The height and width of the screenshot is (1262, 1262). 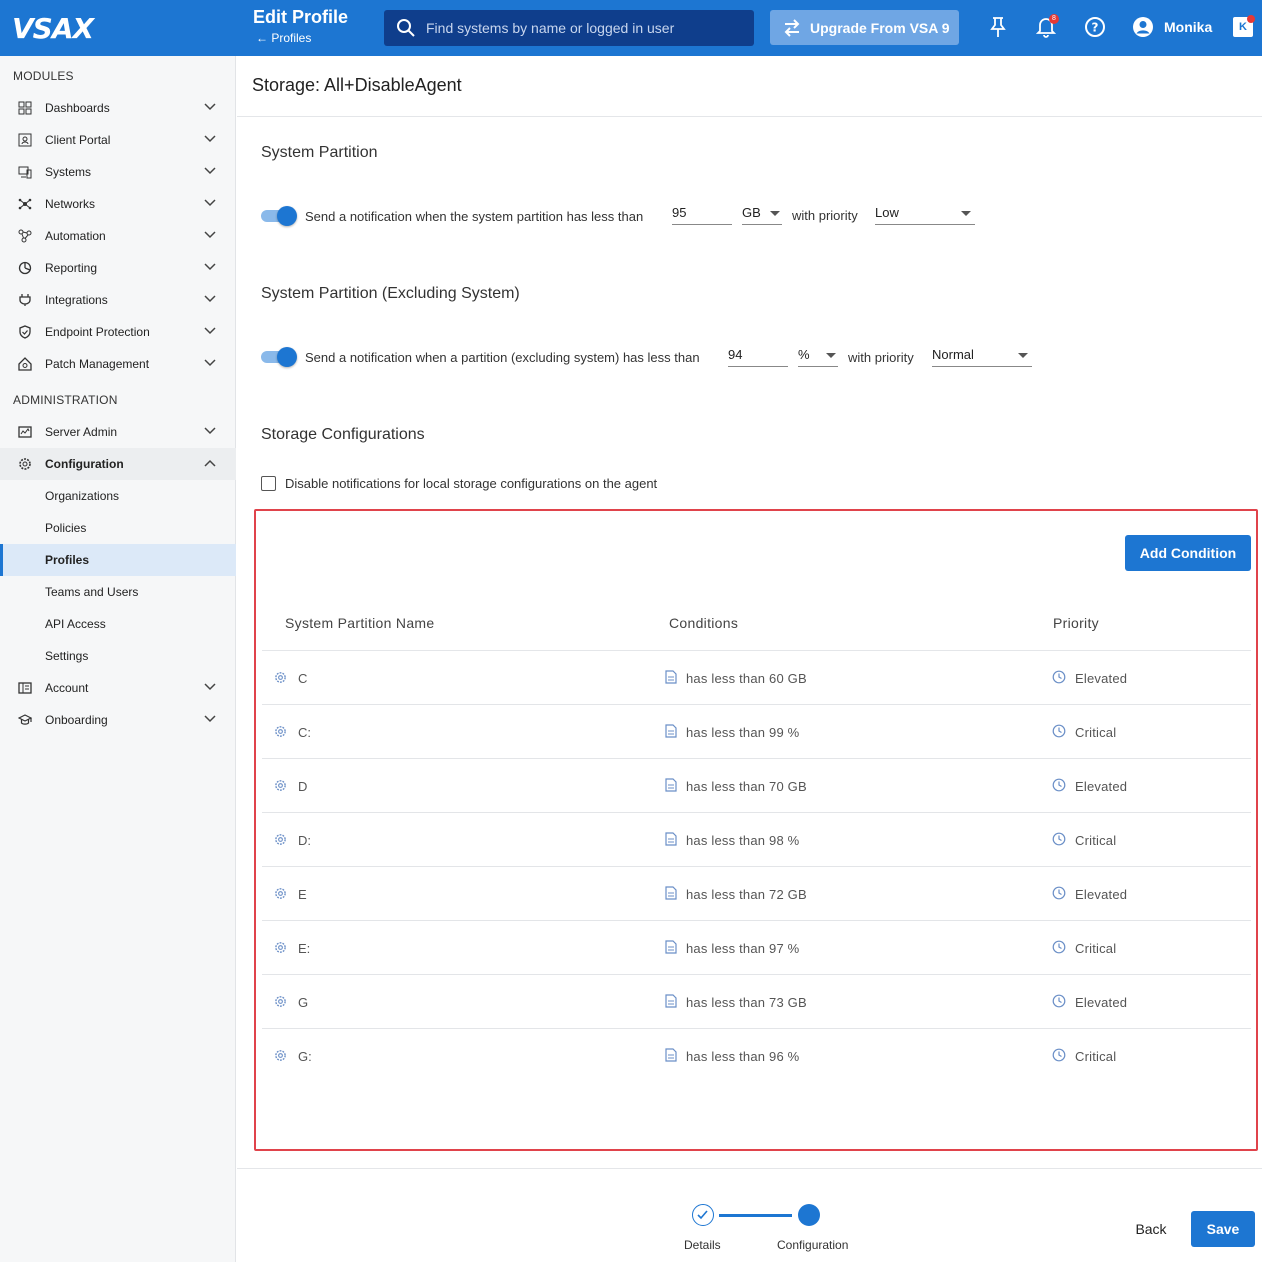 What do you see at coordinates (118, 300) in the screenshot?
I see `sidebar-item-integrations: Integrations` at bounding box center [118, 300].